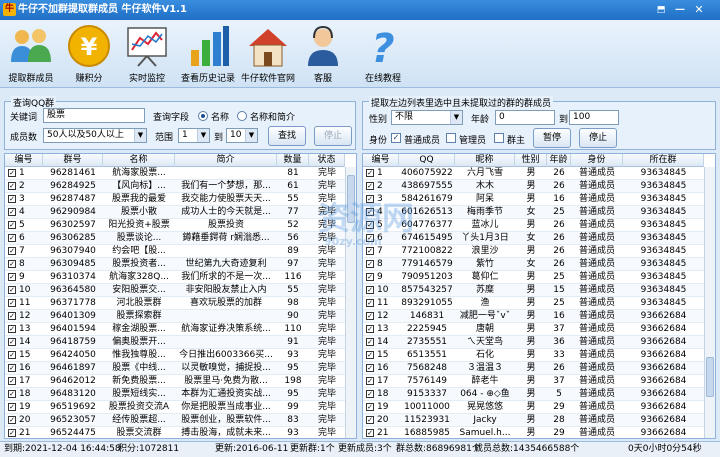 This screenshot has height=457, width=720. Describe the element at coordinates (226, 160) in the screenshot. I see `column-header: 简介` at that location.